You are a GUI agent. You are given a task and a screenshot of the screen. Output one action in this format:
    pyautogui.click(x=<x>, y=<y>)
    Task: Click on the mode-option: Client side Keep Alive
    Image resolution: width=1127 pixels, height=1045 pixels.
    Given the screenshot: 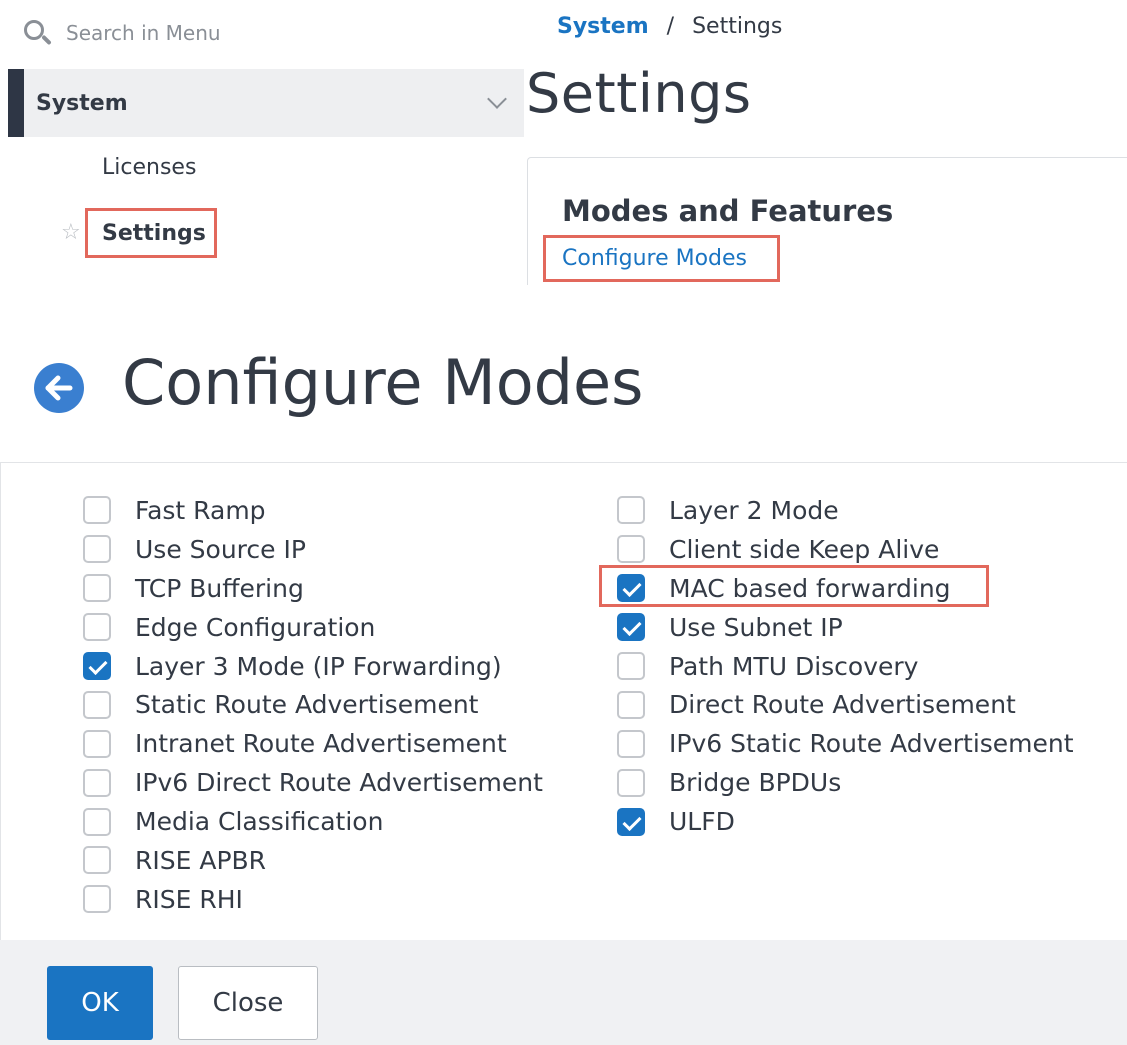 What is the action you would take?
    pyautogui.click(x=845, y=549)
    